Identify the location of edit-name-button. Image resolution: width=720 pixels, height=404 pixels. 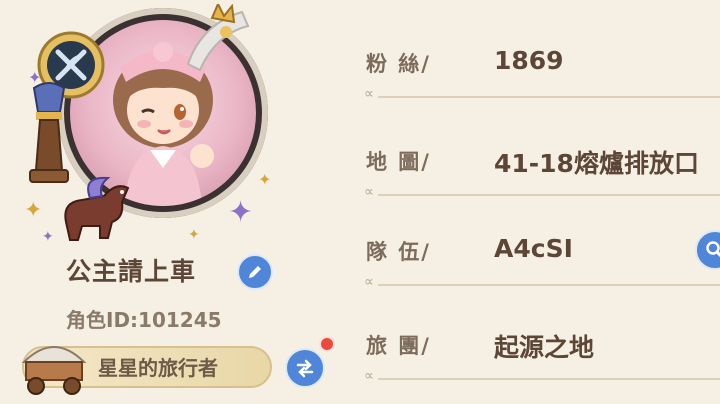
(255, 272).